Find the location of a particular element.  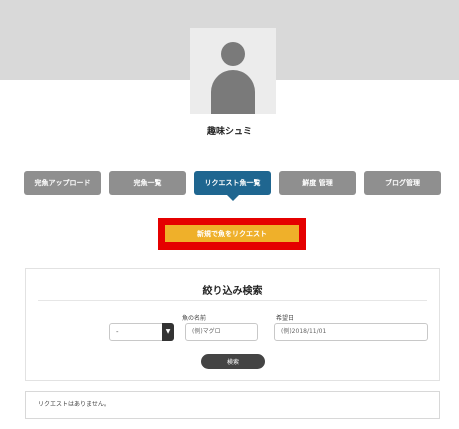

new-request-button: 新規で魚をリクエスト is located at coordinates (232, 233).